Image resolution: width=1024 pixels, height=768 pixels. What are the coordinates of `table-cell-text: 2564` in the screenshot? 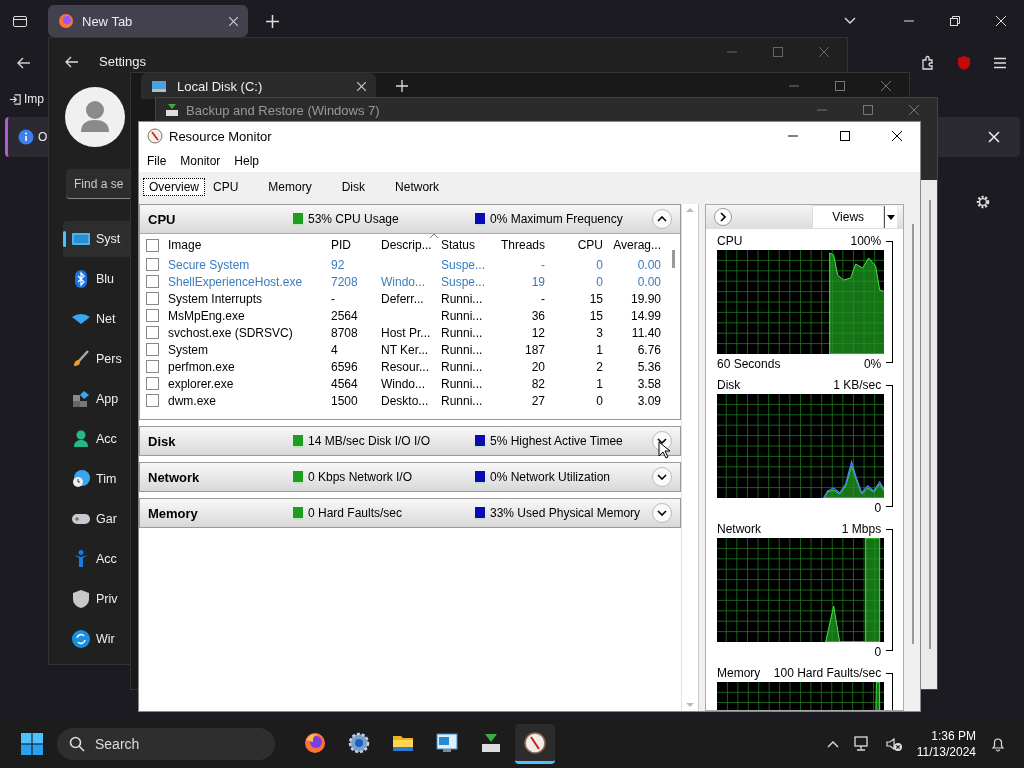 It's located at (344, 315).